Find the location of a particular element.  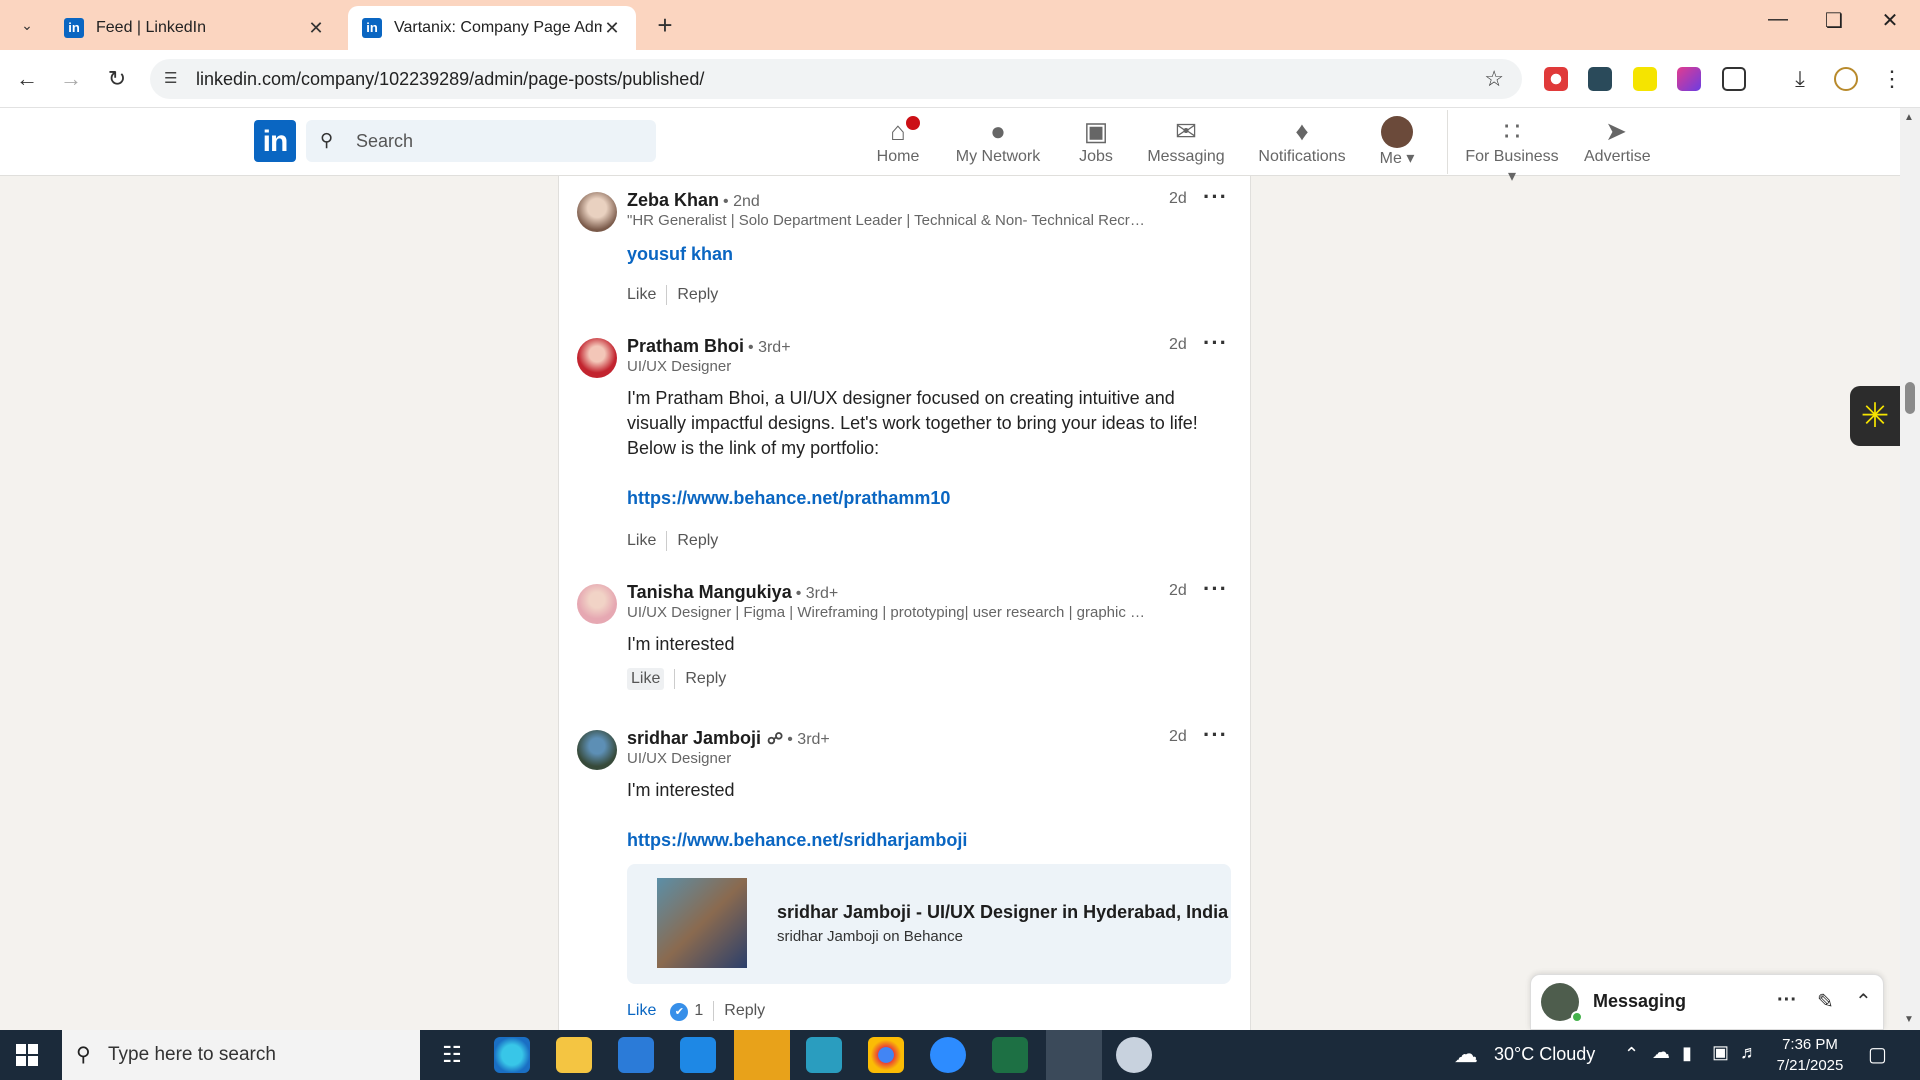

app-icon is located at coordinates (824, 1055).